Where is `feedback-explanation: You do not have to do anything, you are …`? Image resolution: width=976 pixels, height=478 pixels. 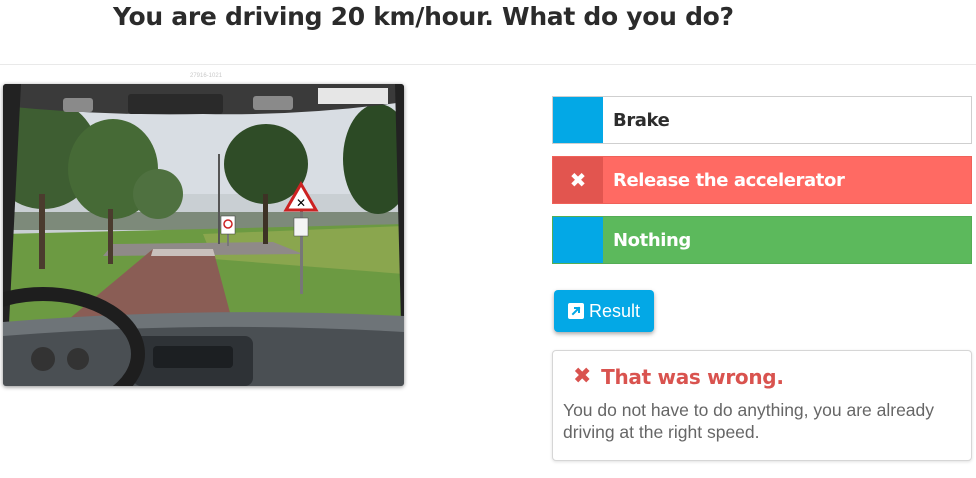
feedback-explanation: You do not have to do anything, you are … is located at coordinates (749, 421).